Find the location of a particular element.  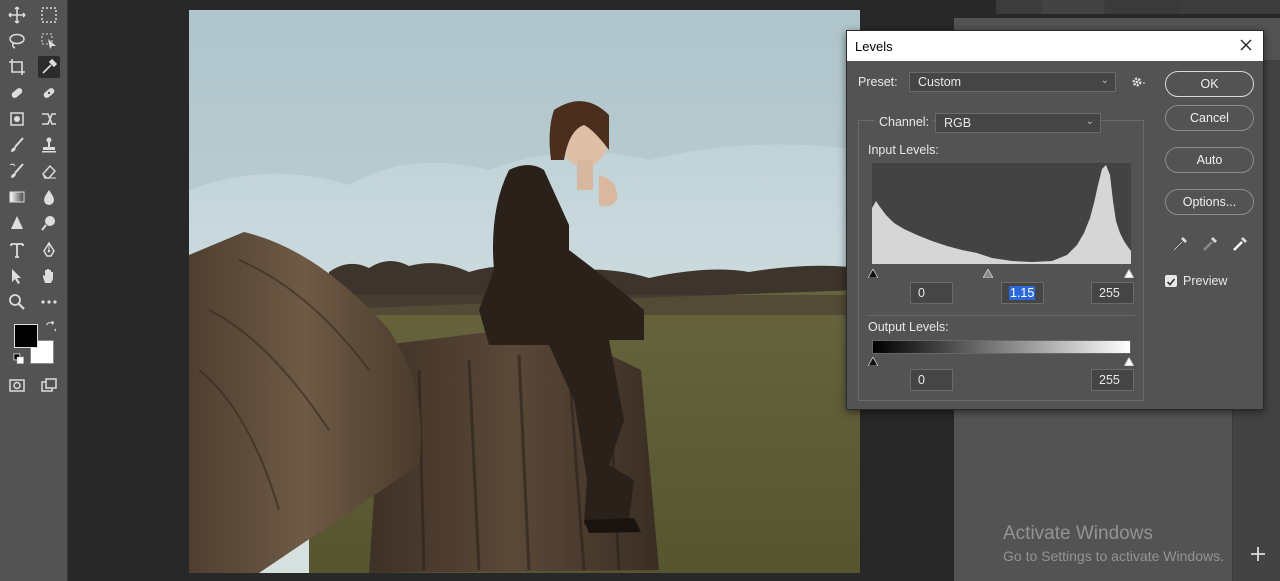

preset-value: Custom is located at coordinates (940, 82).